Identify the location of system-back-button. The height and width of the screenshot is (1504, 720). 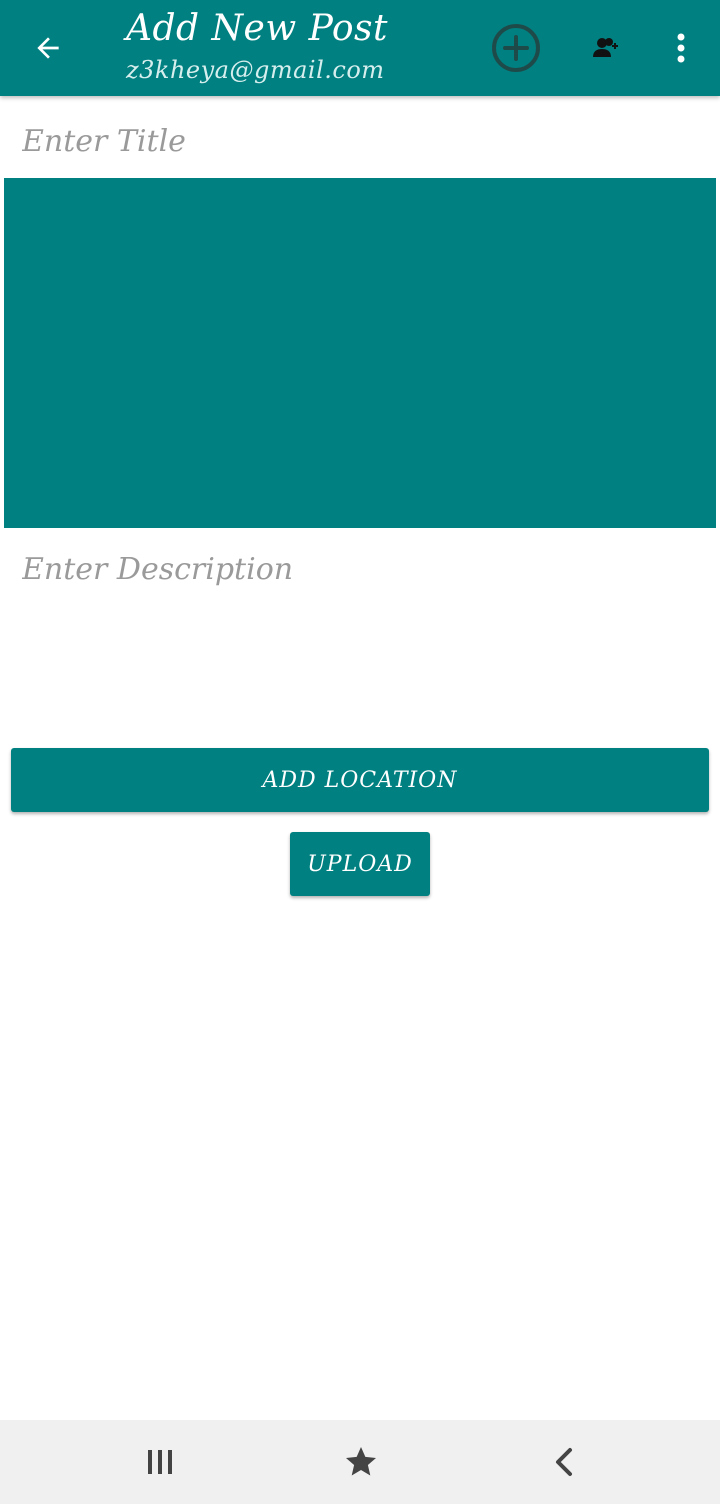
(564, 1462).